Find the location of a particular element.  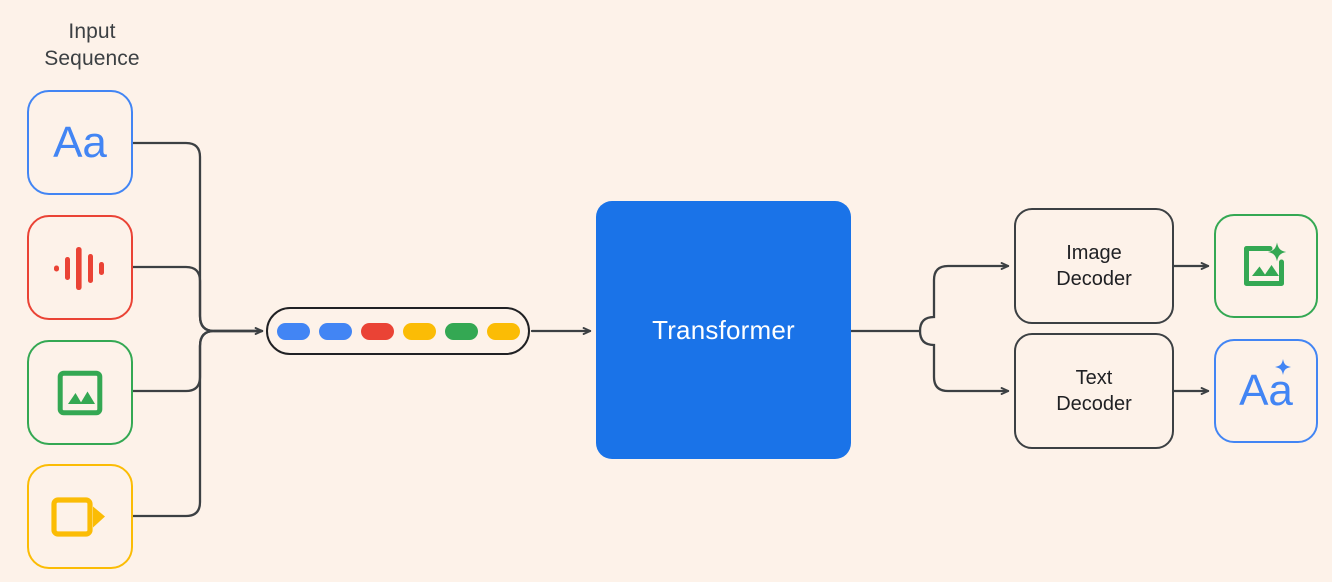

output-tile-text: Aa is located at coordinates (1266, 391).